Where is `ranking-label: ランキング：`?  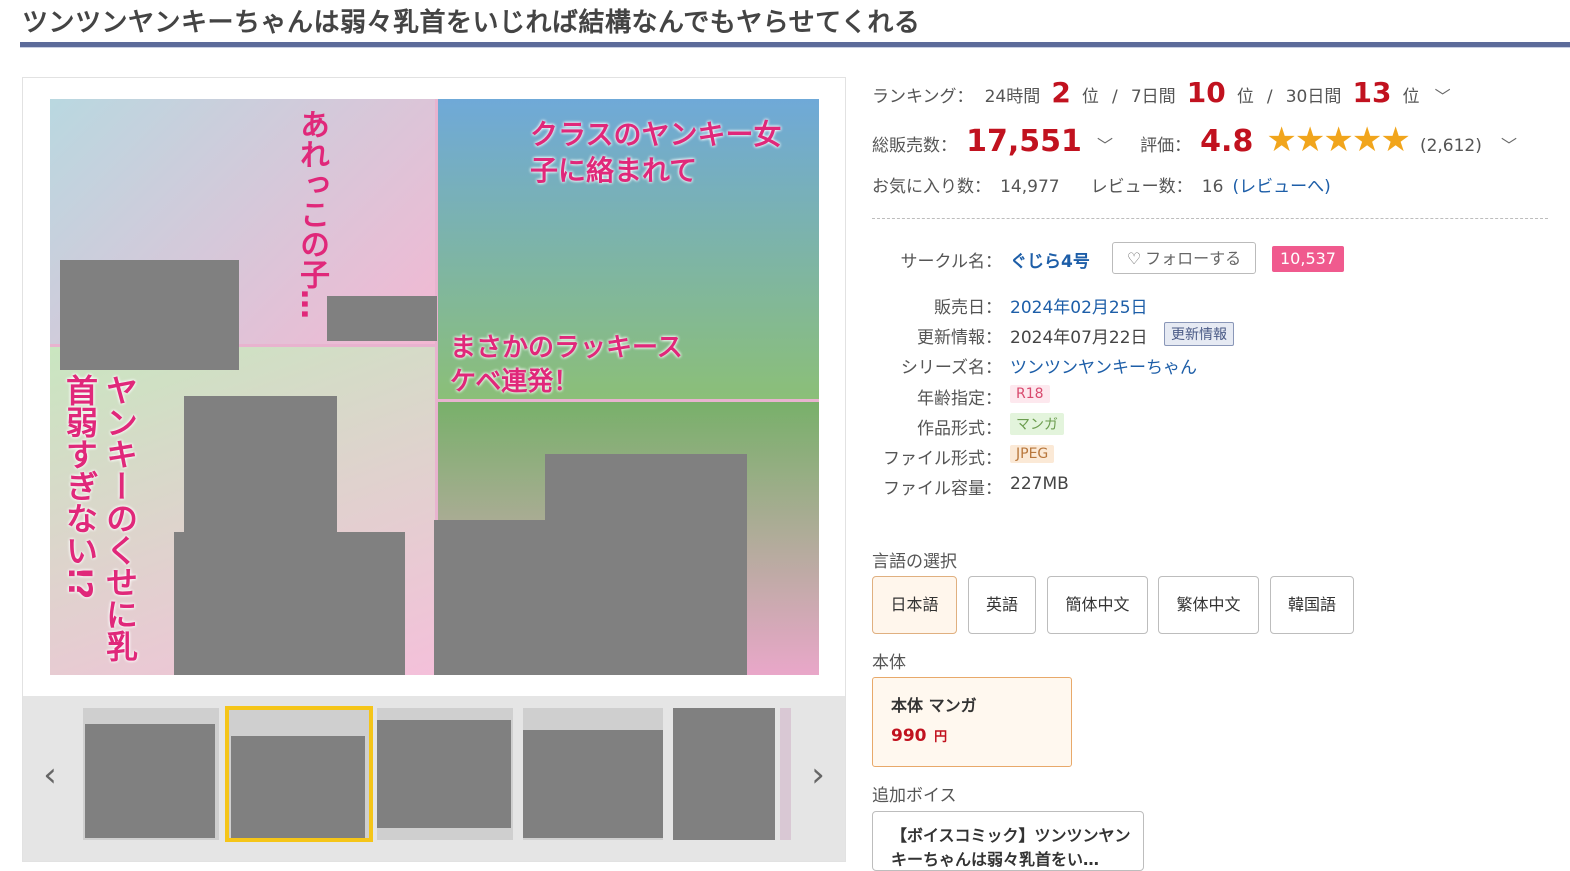
ranking-label: ランキング： is located at coordinates (923, 97).